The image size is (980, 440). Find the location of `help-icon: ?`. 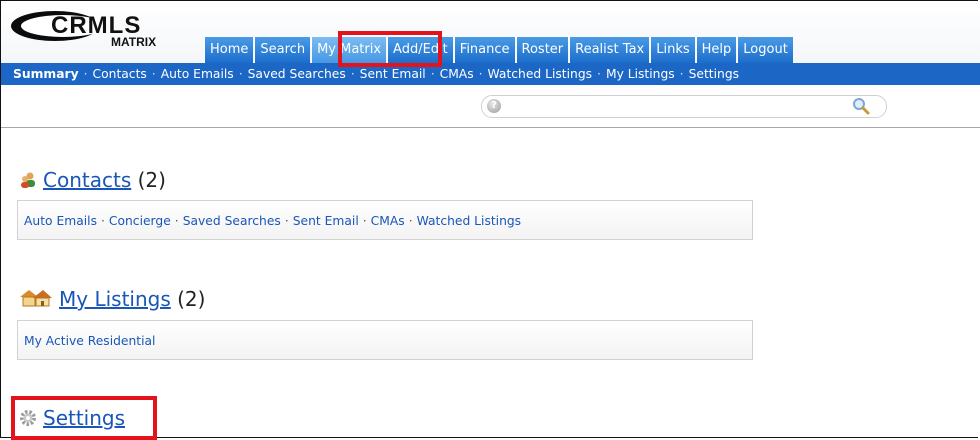

help-icon: ? is located at coordinates (494, 106).